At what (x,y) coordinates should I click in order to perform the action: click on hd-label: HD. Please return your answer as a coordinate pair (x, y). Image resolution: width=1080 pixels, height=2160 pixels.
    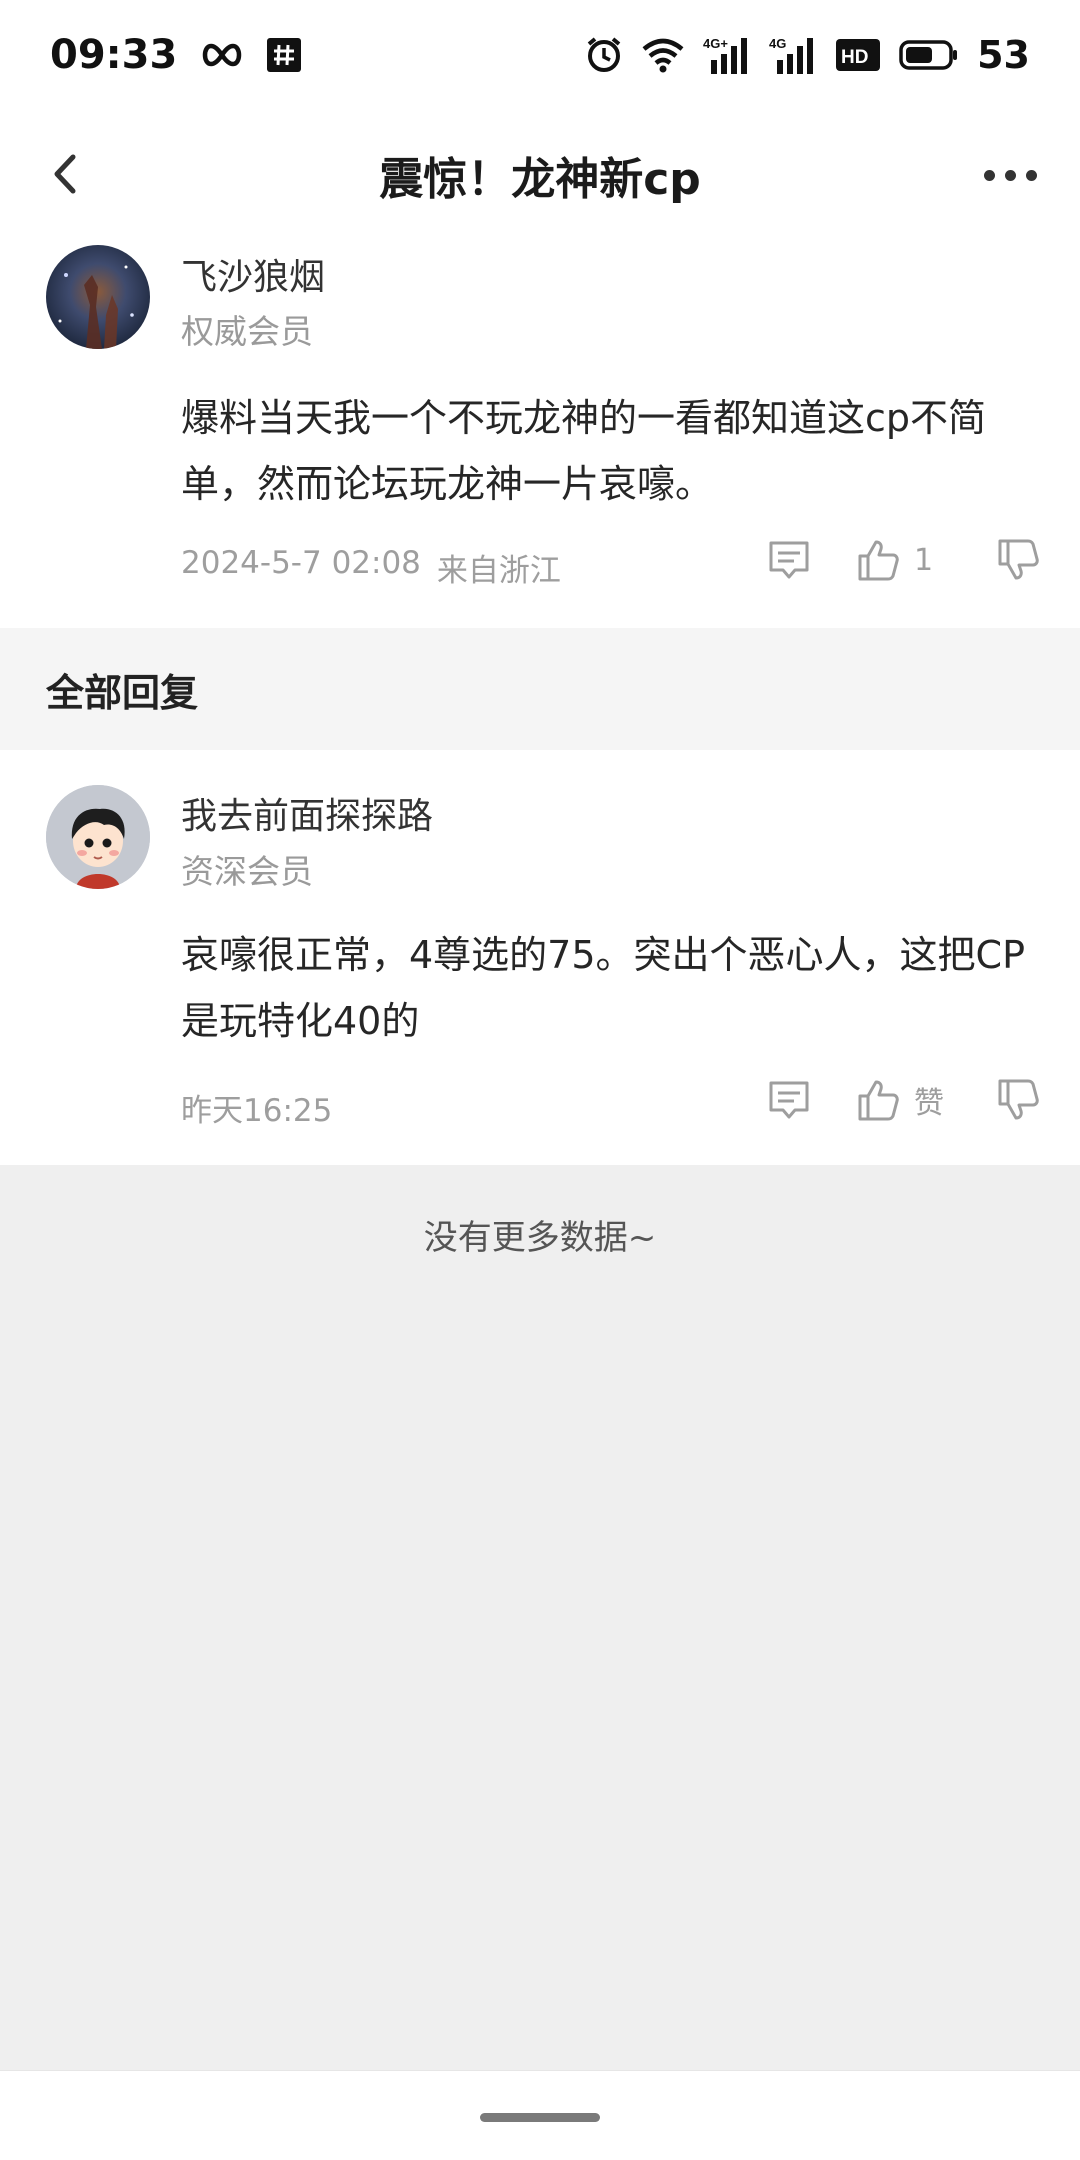
    Looking at the image, I should click on (854, 57).